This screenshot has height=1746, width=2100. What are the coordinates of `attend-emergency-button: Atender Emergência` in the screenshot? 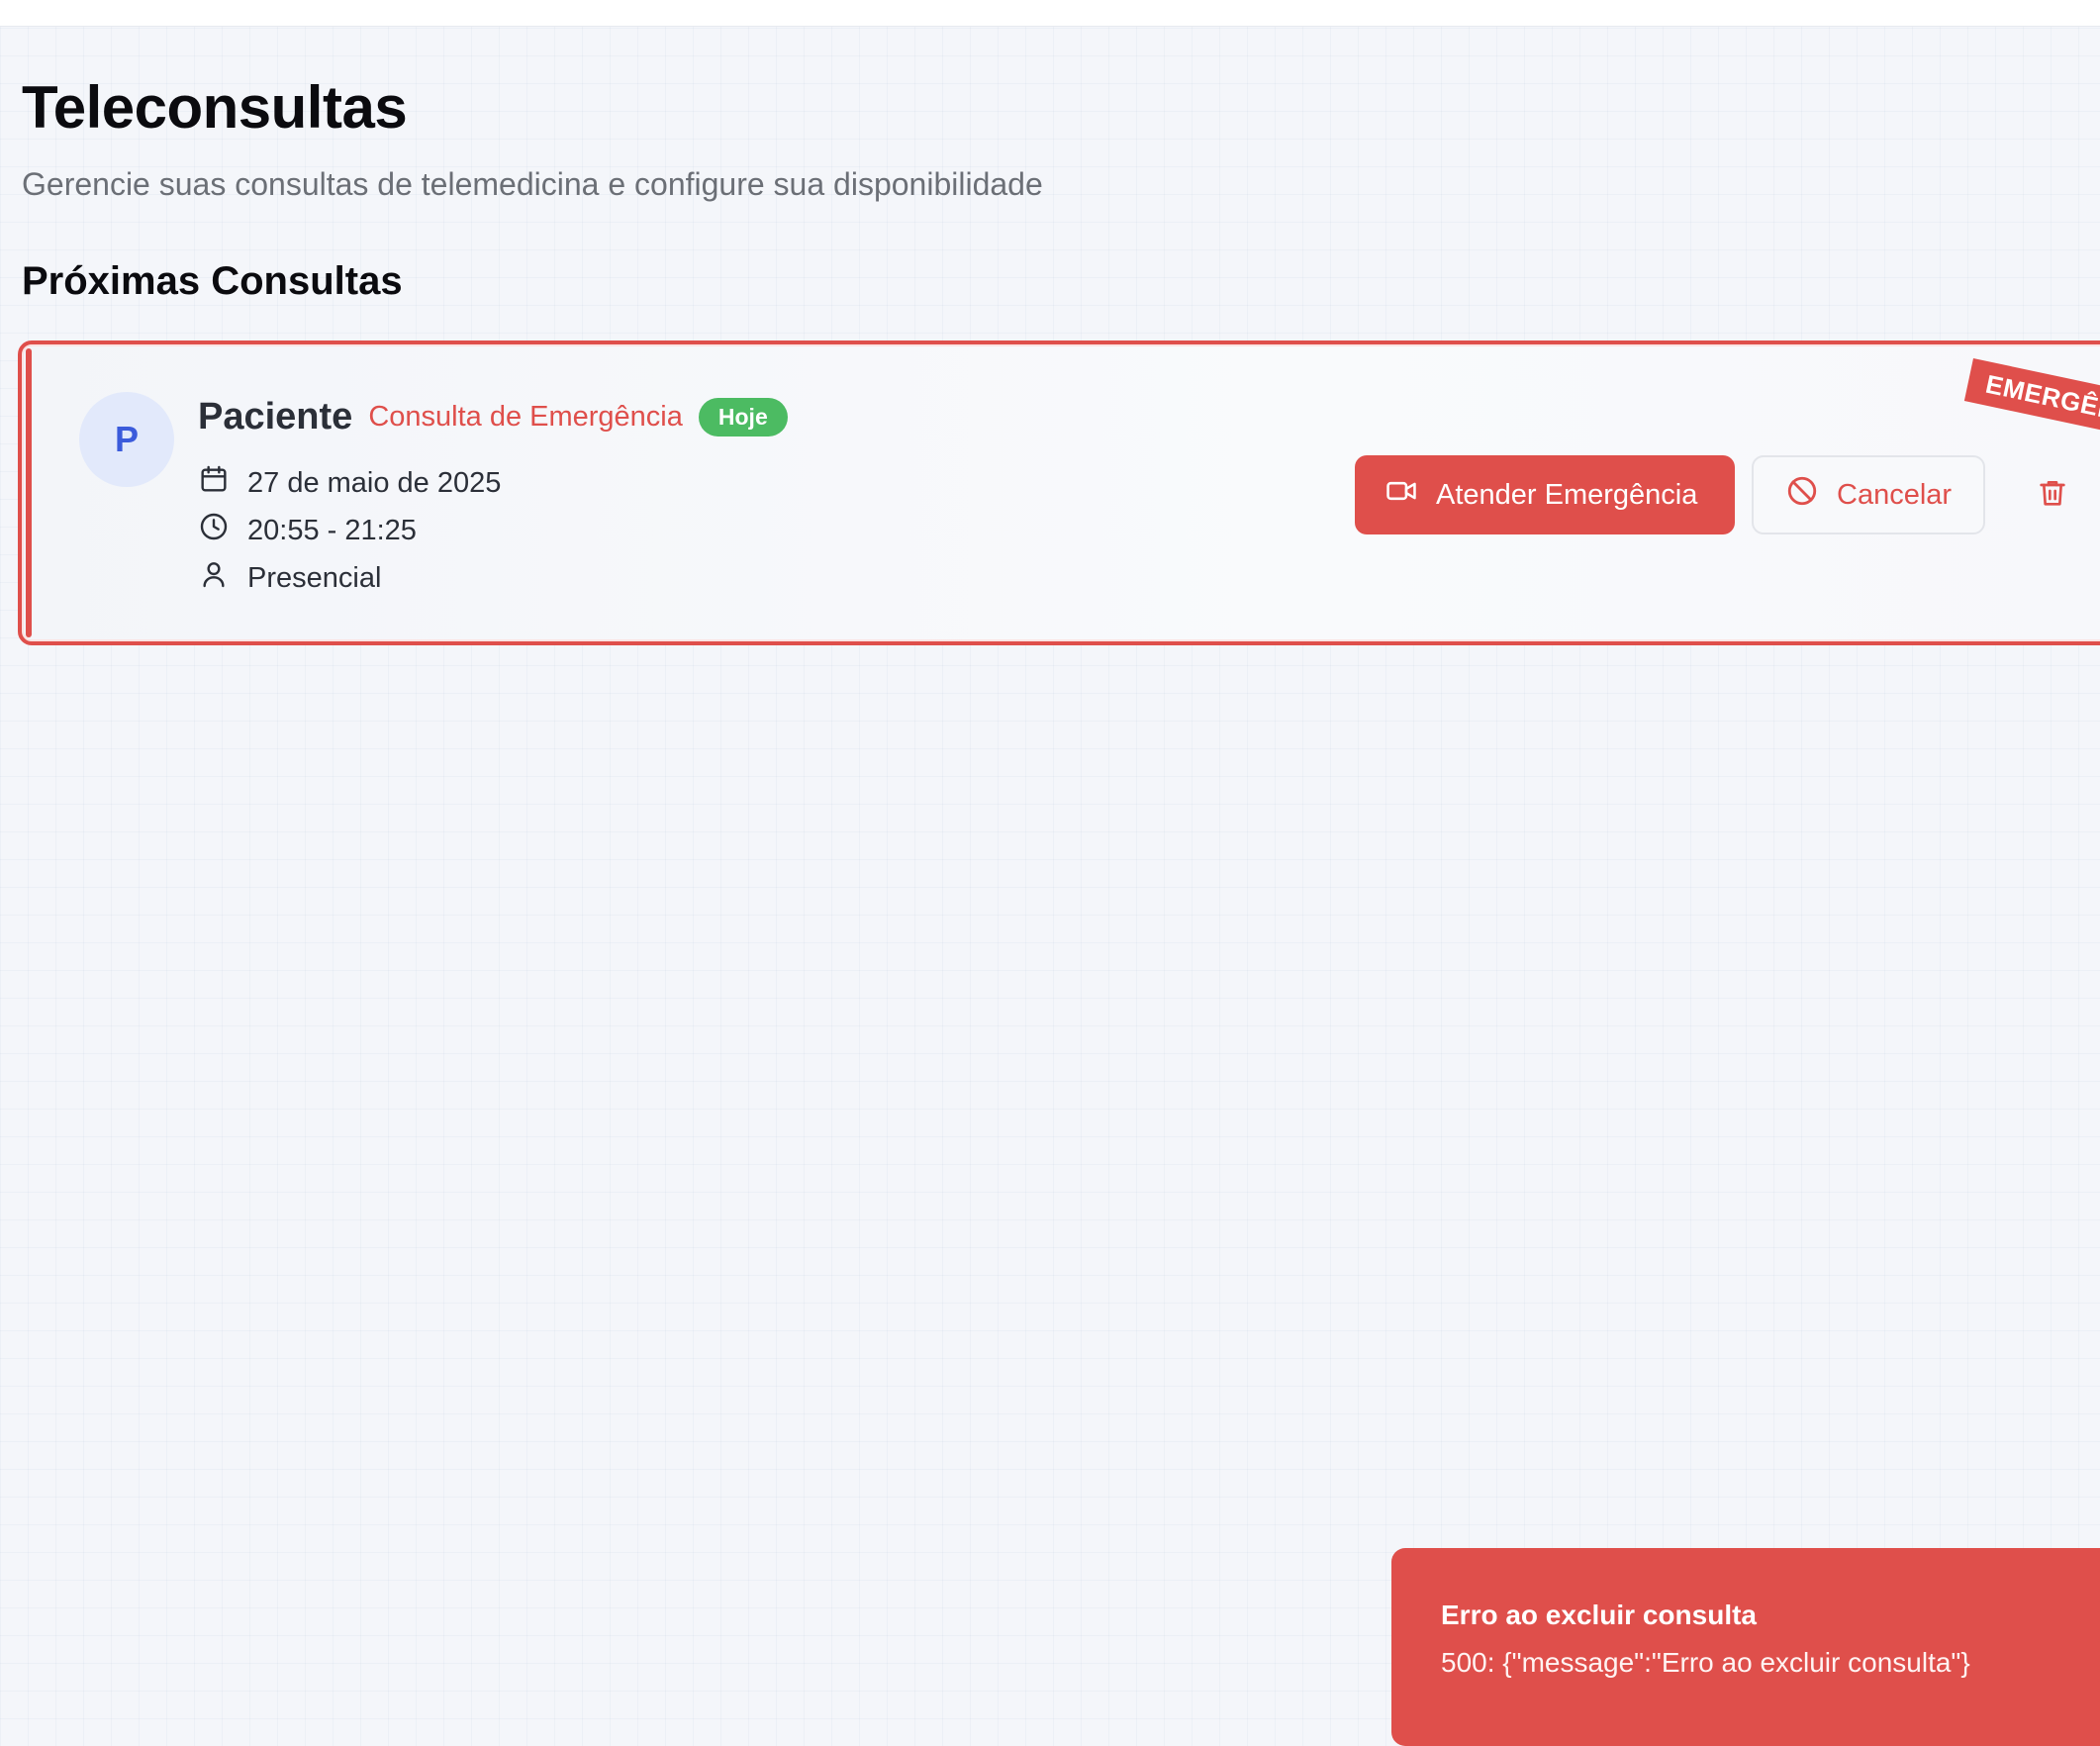 It's located at (1545, 494).